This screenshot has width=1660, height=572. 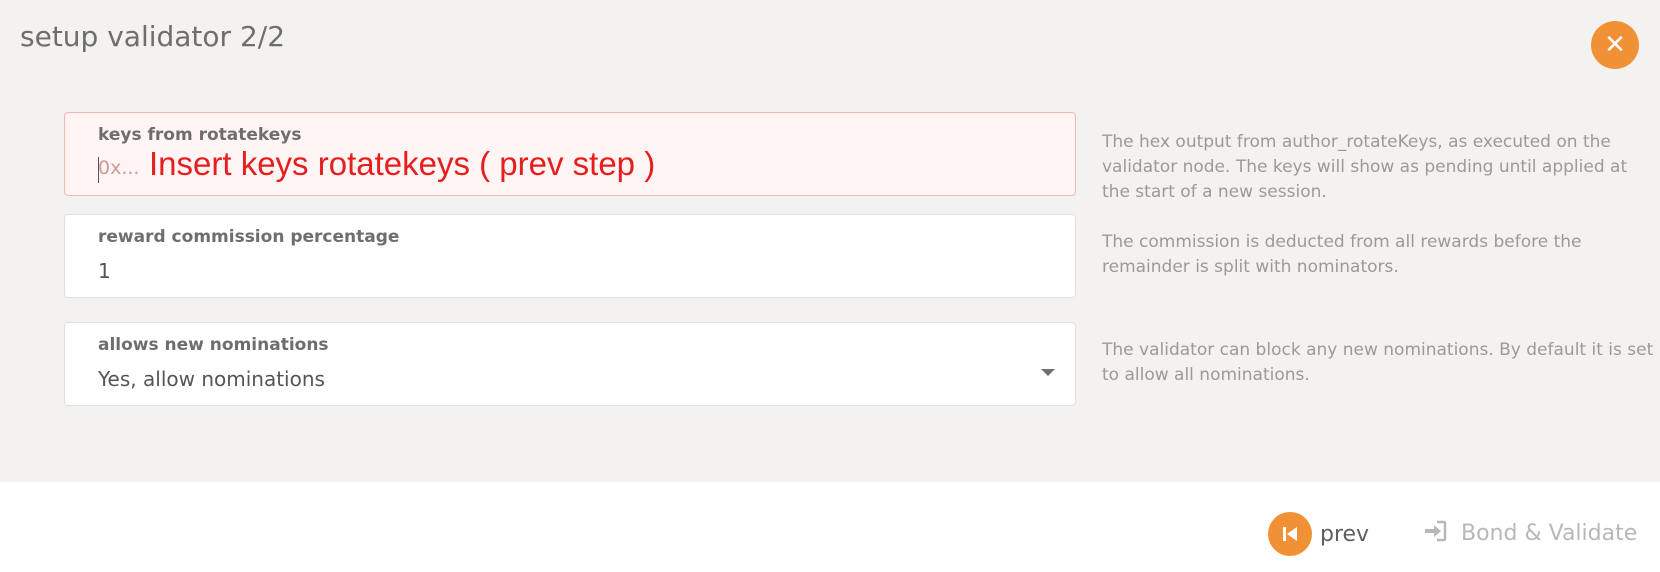 What do you see at coordinates (570, 256) in the screenshot?
I see `commission-field: reward commission percentage 1` at bounding box center [570, 256].